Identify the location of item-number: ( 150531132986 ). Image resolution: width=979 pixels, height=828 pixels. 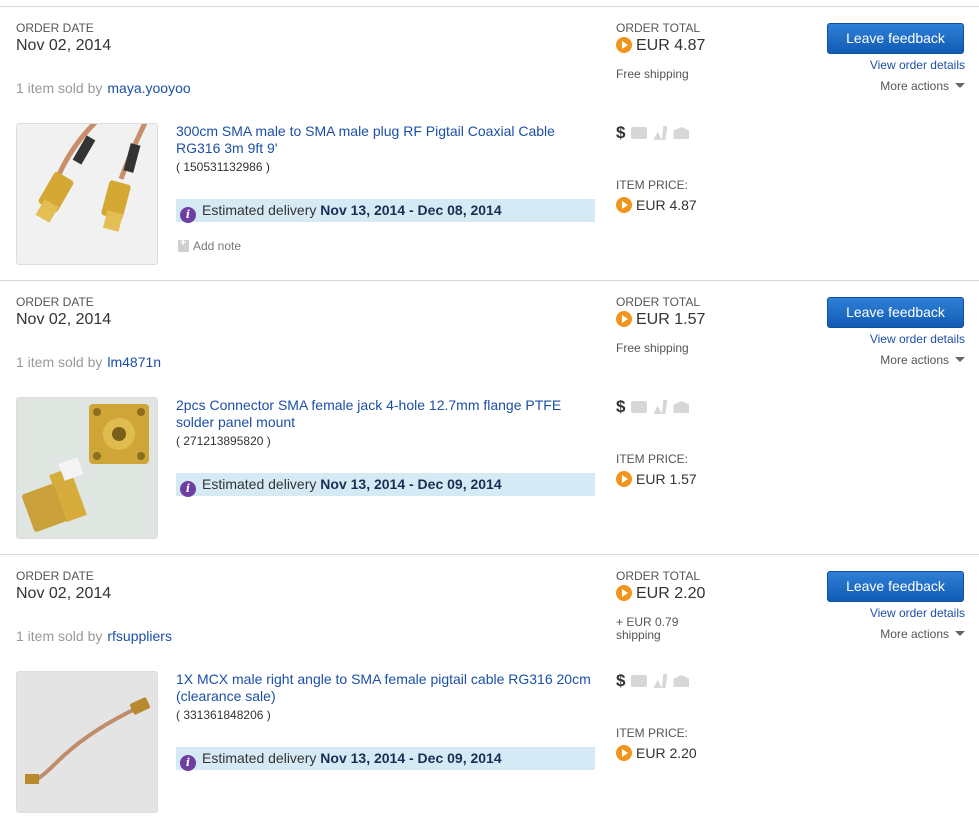
(223, 167).